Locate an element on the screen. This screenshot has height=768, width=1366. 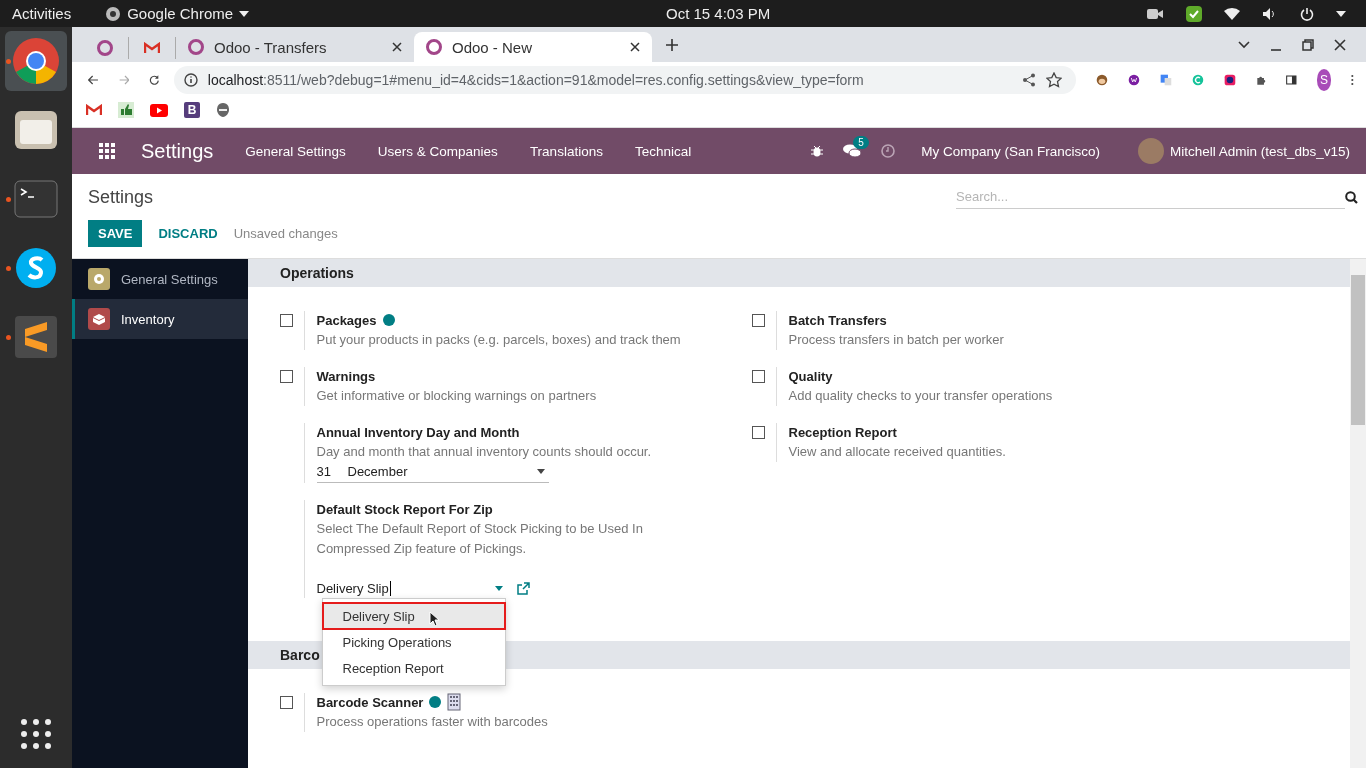
restore-icon is located at coordinates (1308, 44).